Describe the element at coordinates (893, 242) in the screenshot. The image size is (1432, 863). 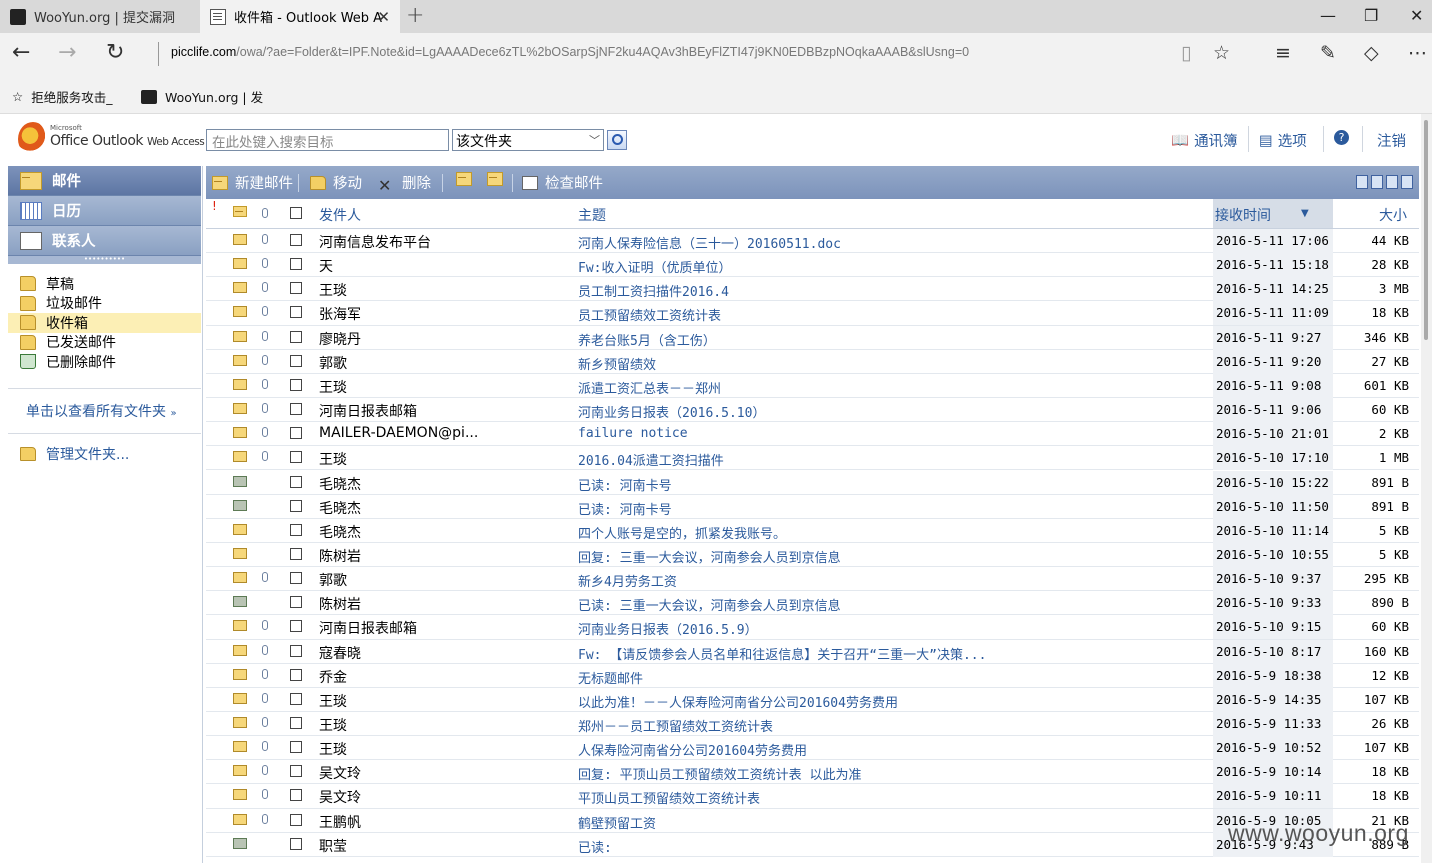
I see `subject-link: 河南人保寿险信息（三十一）20160511.doc` at that location.